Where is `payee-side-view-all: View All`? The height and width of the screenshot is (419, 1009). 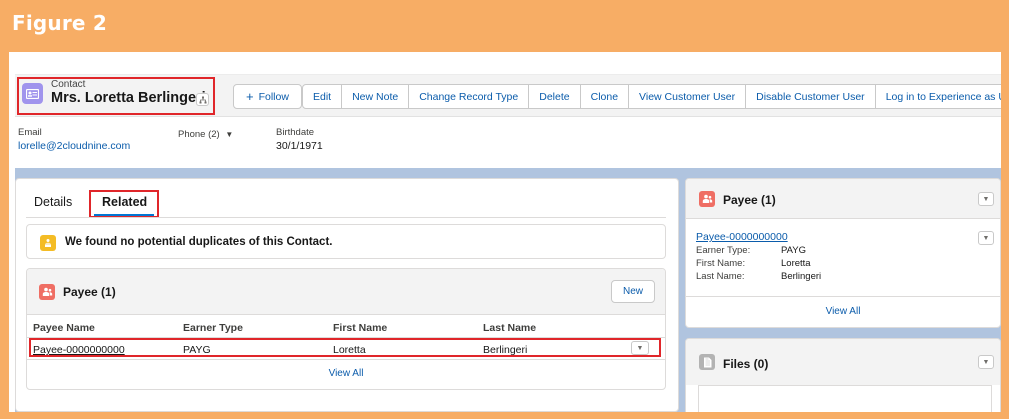
payee-side-view-all: View All is located at coordinates (843, 311).